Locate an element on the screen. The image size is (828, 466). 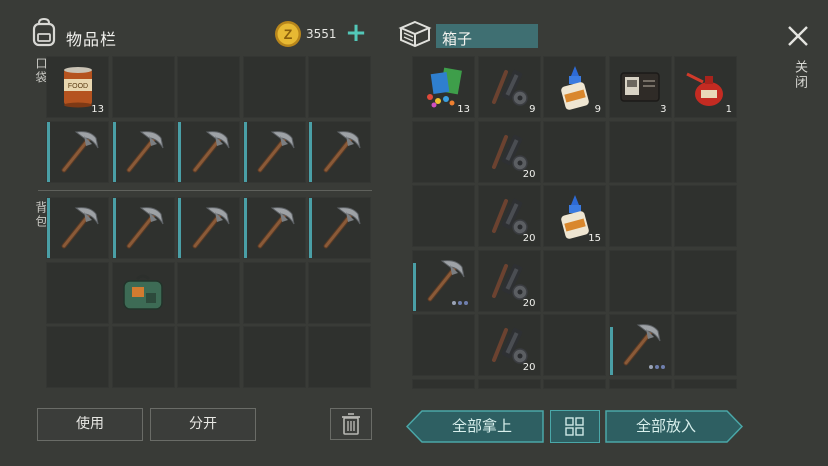
svg-text: Z is located at coordinates (288, 34).